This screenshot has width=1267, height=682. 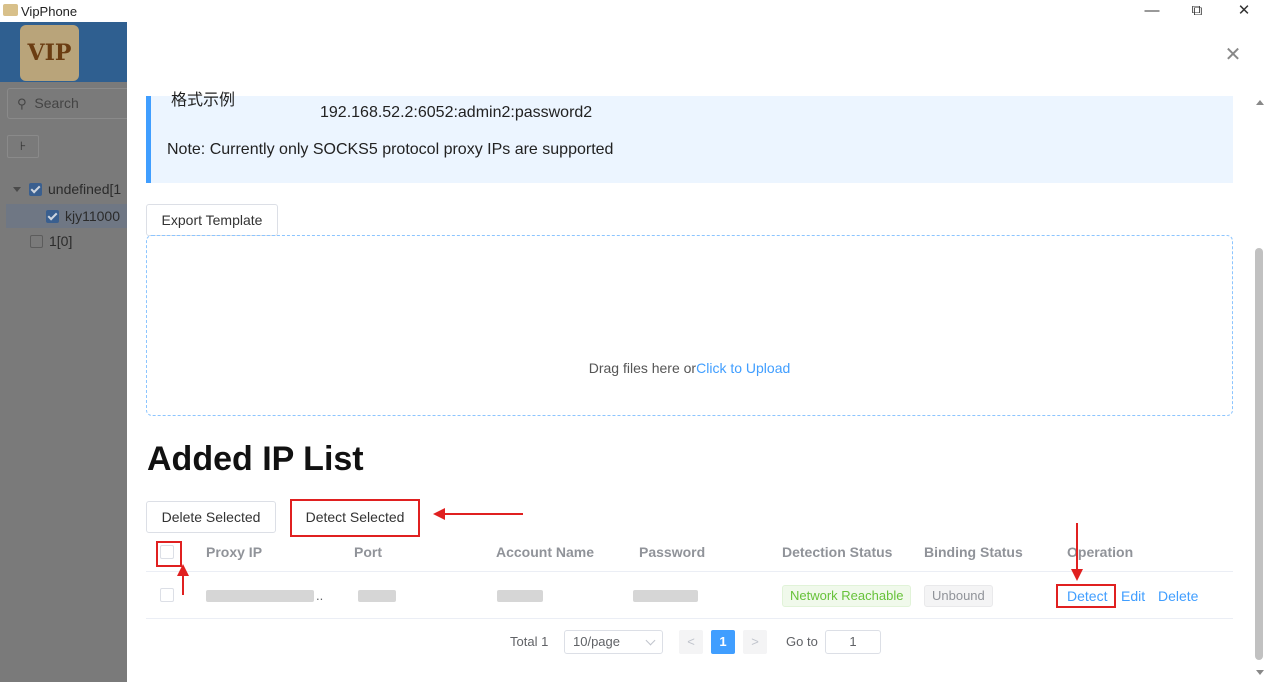 What do you see at coordinates (234, 552) in the screenshot?
I see `column-header-proxy-ip: Proxy IP` at bounding box center [234, 552].